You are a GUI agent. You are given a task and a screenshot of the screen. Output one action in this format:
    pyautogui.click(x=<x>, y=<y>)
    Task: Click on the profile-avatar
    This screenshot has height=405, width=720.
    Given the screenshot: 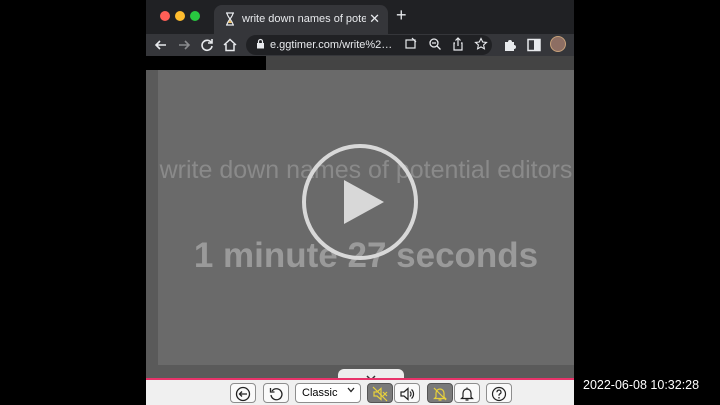 What is the action you would take?
    pyautogui.click(x=558, y=44)
    